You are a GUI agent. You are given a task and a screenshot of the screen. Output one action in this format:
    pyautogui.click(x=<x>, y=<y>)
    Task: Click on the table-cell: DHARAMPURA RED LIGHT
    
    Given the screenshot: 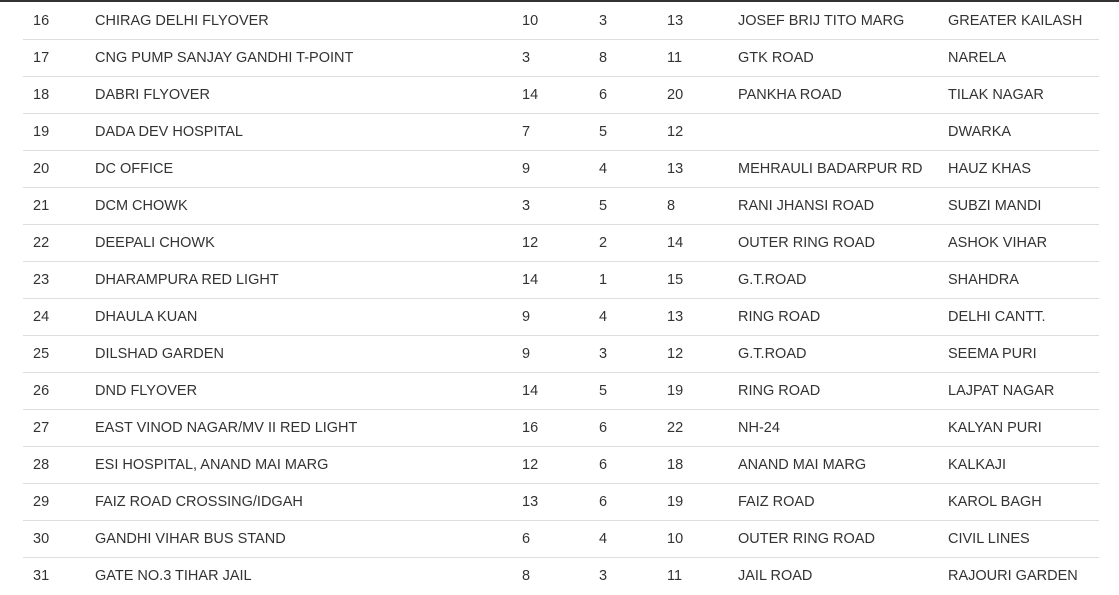 What is the action you would take?
    pyautogui.click(x=308, y=280)
    